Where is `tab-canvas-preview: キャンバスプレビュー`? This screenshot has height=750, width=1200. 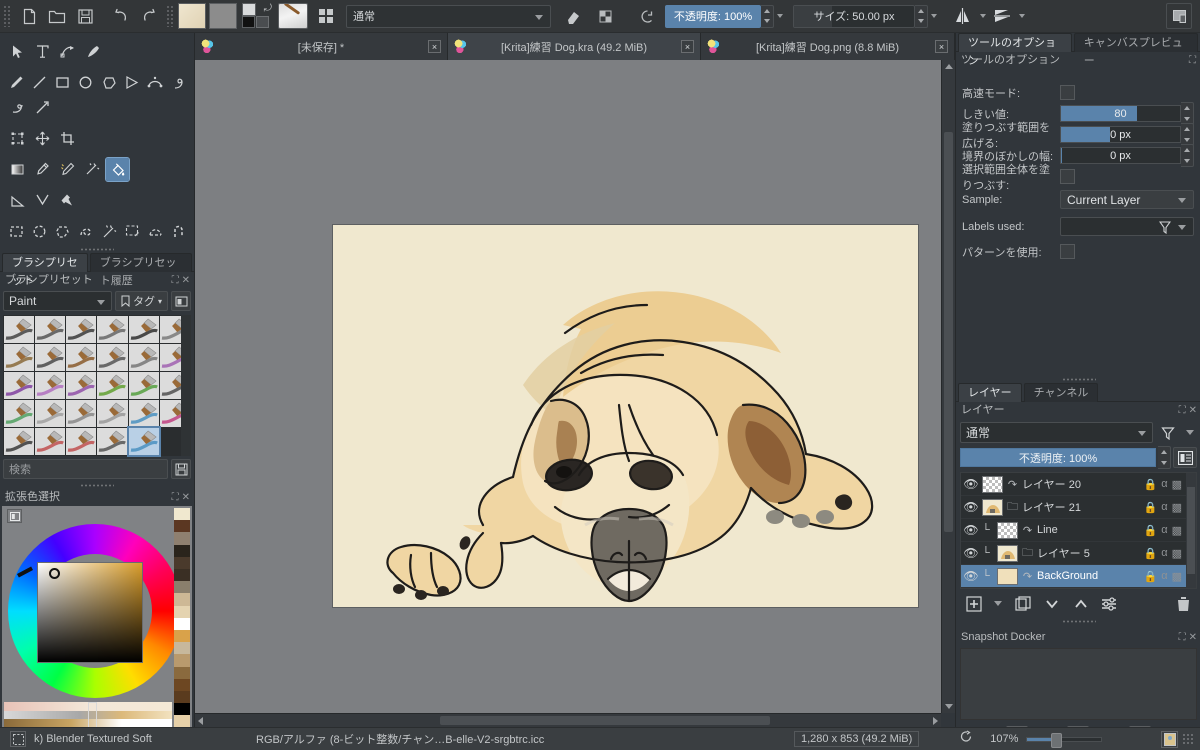 tab-canvas-preview: キャンバスプレビュー is located at coordinates (1135, 50).